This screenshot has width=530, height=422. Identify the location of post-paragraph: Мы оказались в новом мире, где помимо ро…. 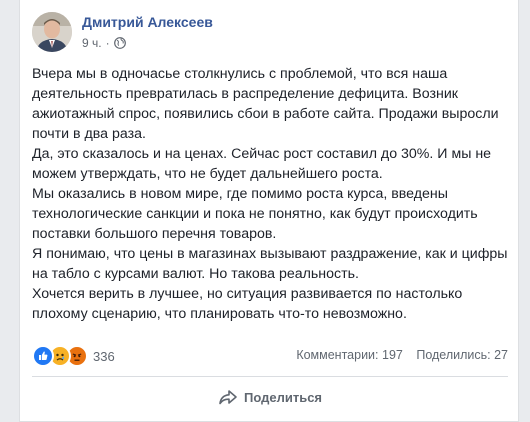
(255, 214).